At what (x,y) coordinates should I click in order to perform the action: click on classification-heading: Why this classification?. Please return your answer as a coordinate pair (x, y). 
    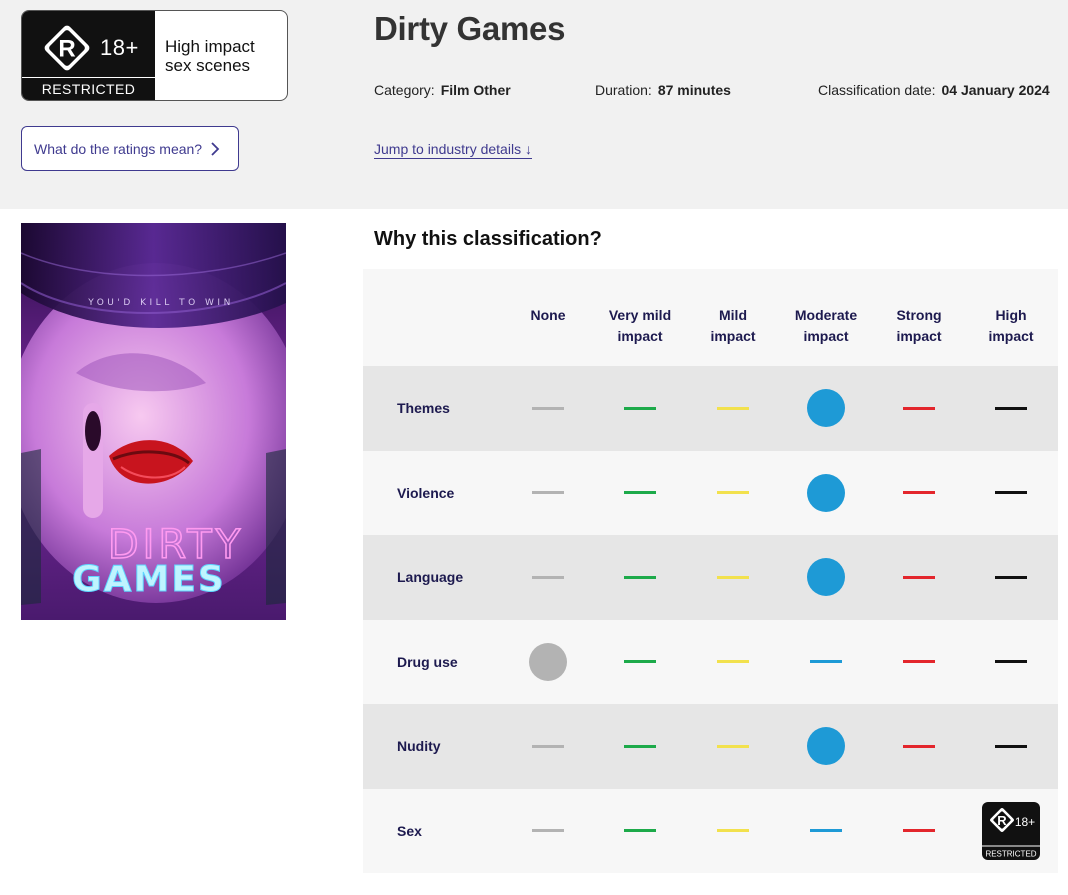
    Looking at the image, I should click on (488, 239).